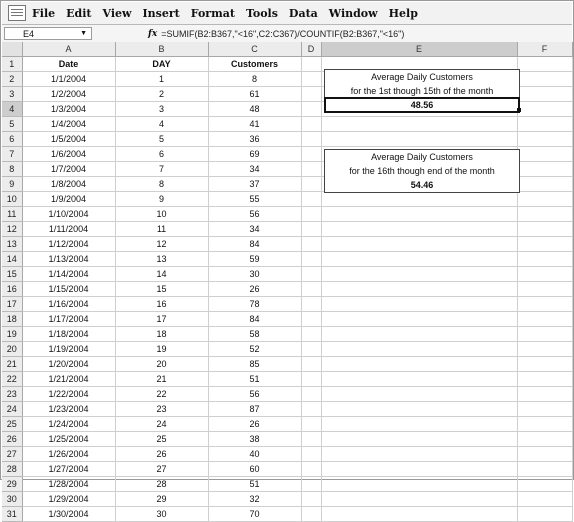 The height and width of the screenshot is (522, 574). What do you see at coordinates (12, 454) in the screenshot?
I see `row-header: 27` at bounding box center [12, 454].